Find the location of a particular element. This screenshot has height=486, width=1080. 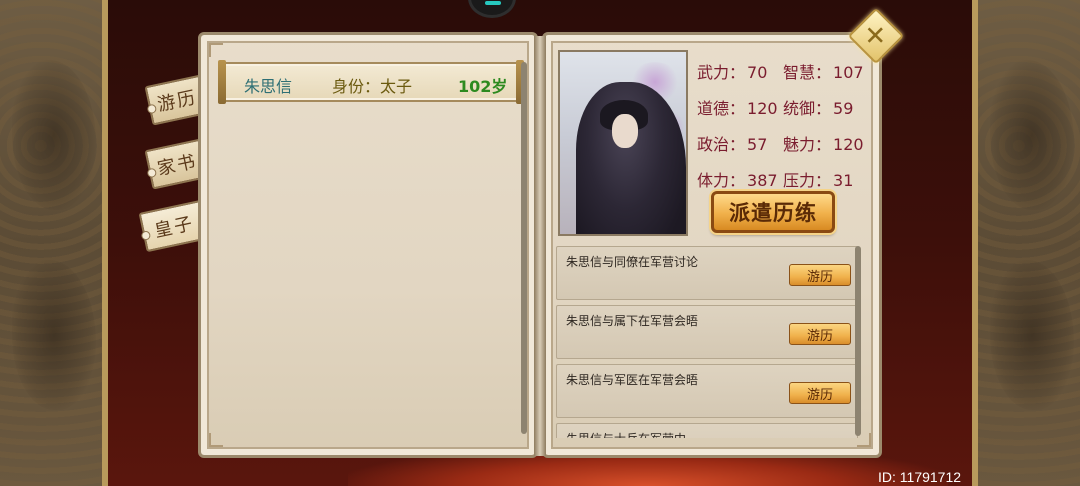

stat-value: 59 is located at coordinates (843, 108).